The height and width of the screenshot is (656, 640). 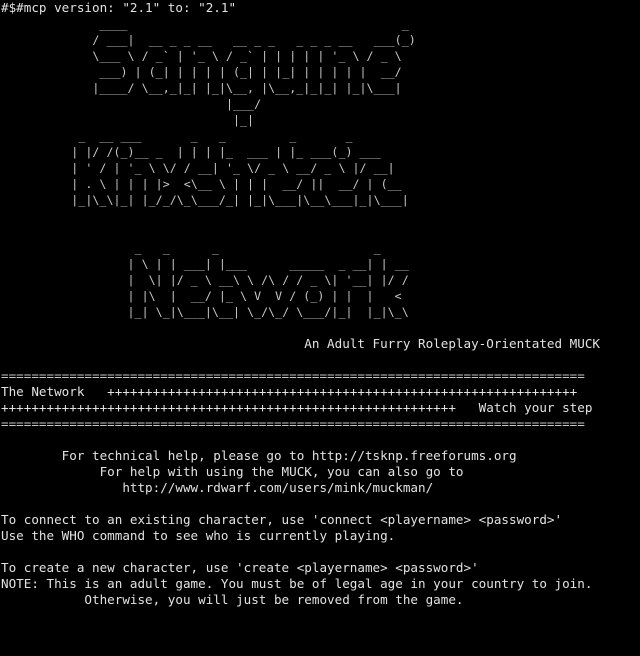 I want to click on logo-line: | \| |/ _ \ __\ \ /\ / / _ \| '__| |/ /, so click(x=205, y=280).